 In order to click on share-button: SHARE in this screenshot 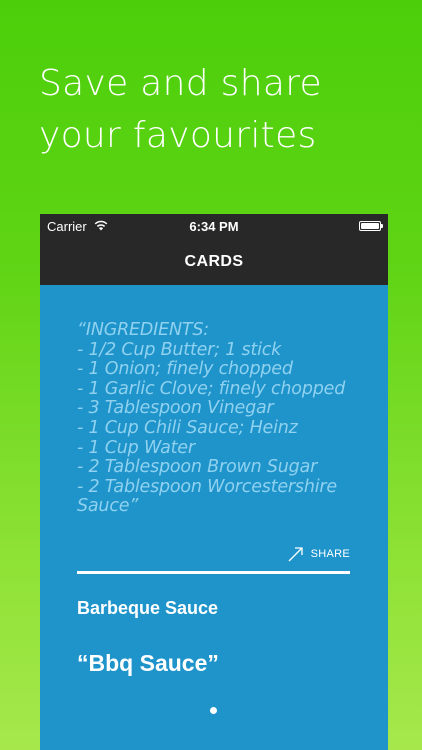, I will do `click(318, 554)`.